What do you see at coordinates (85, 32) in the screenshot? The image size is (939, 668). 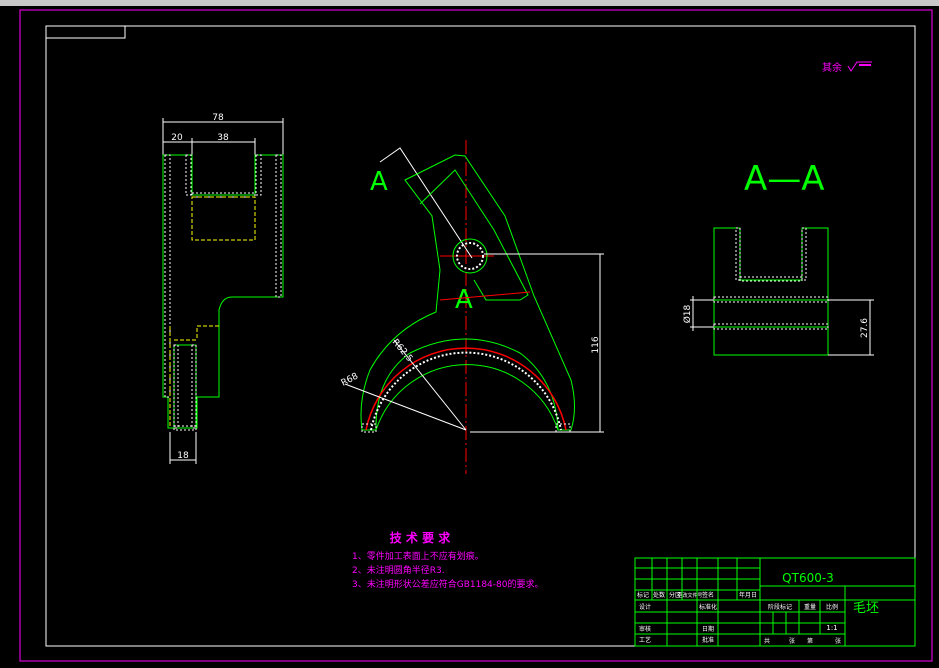 I see `drawing-code-box` at bounding box center [85, 32].